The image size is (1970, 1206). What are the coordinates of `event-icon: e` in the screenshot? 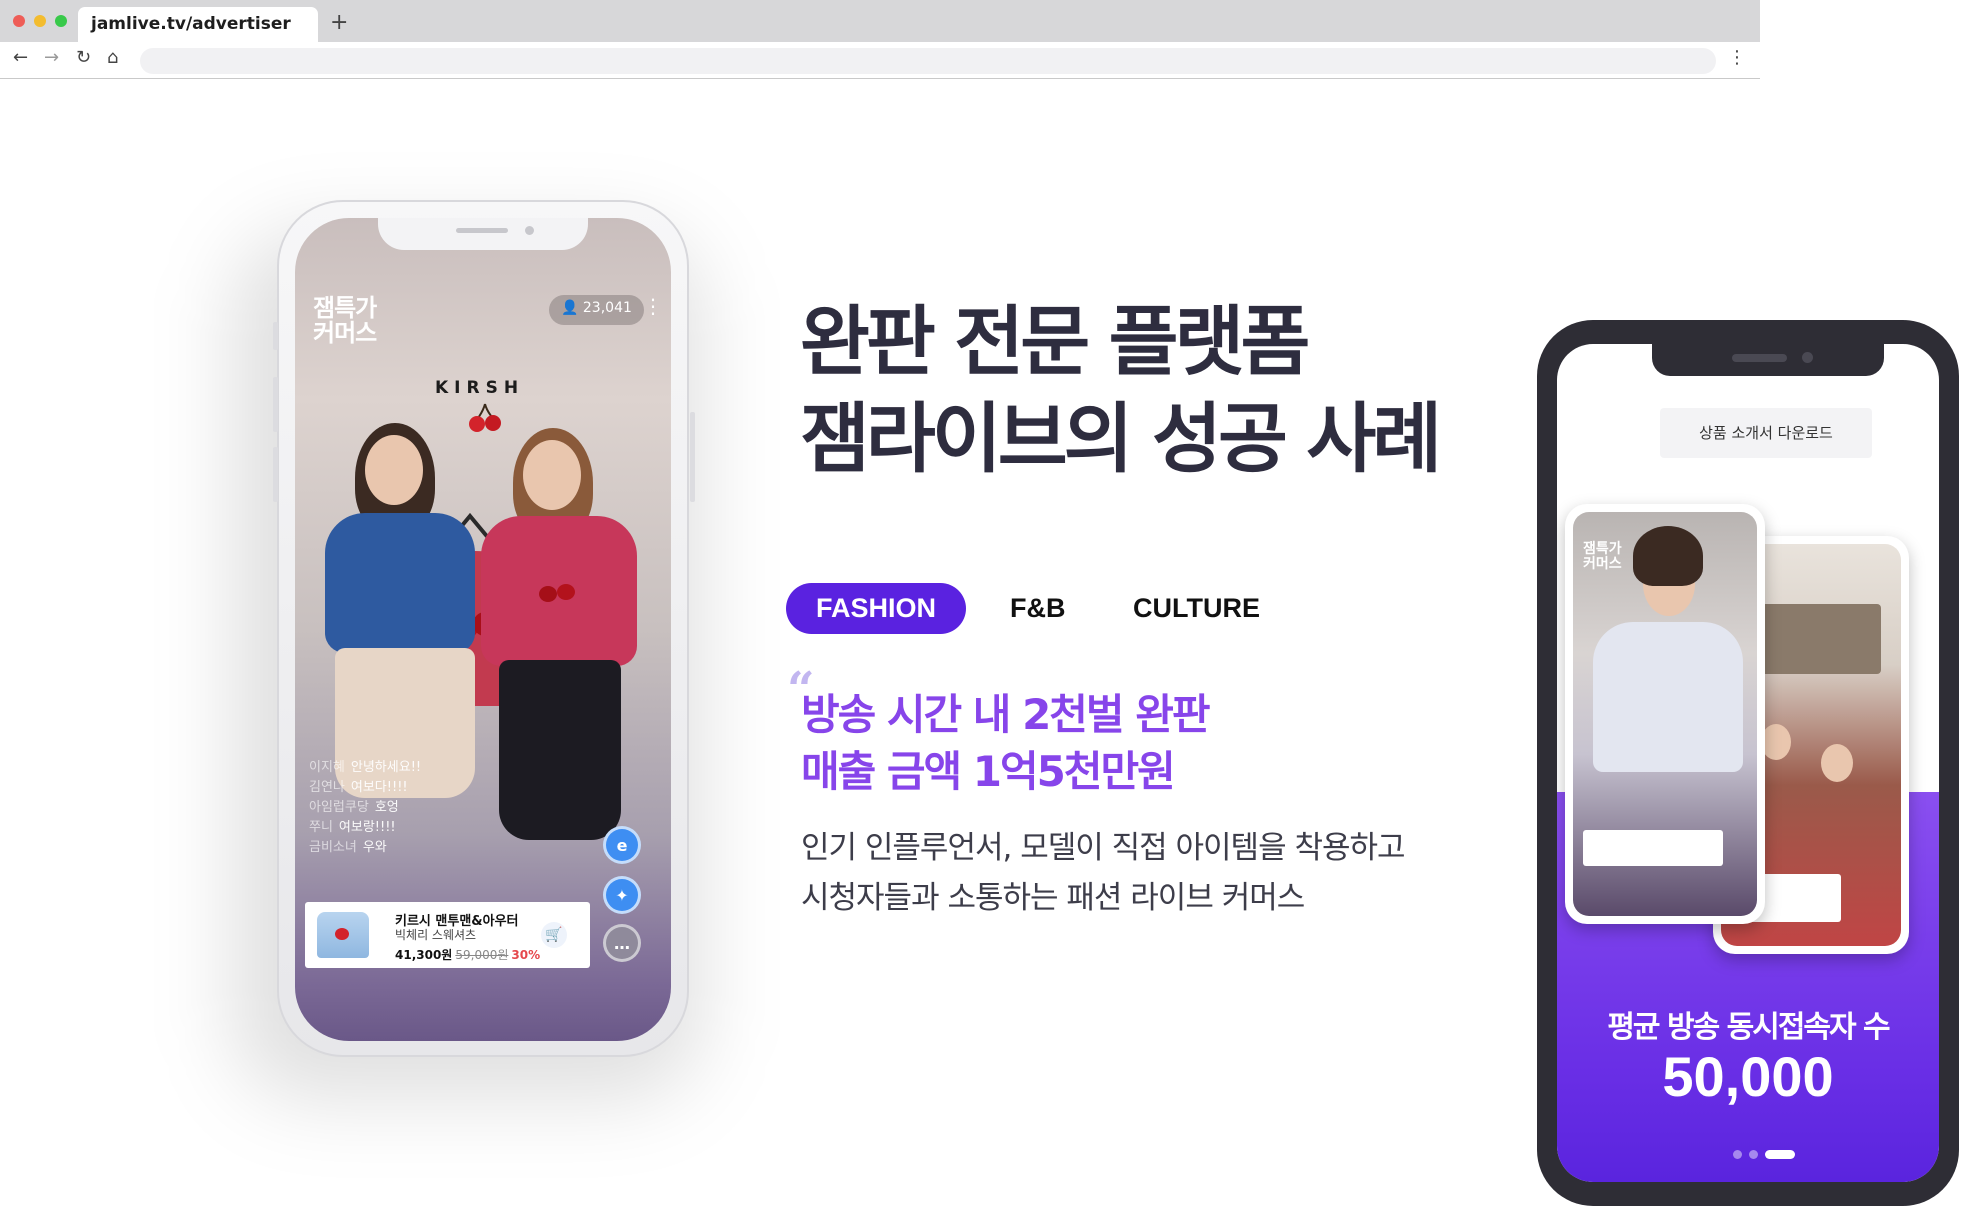 It's located at (622, 845).